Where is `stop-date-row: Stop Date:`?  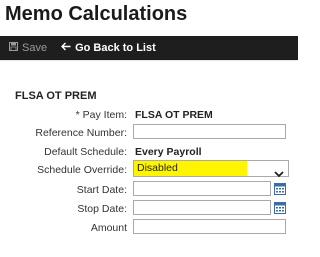 stop-date-row: Stop Date: is located at coordinates (149, 209).